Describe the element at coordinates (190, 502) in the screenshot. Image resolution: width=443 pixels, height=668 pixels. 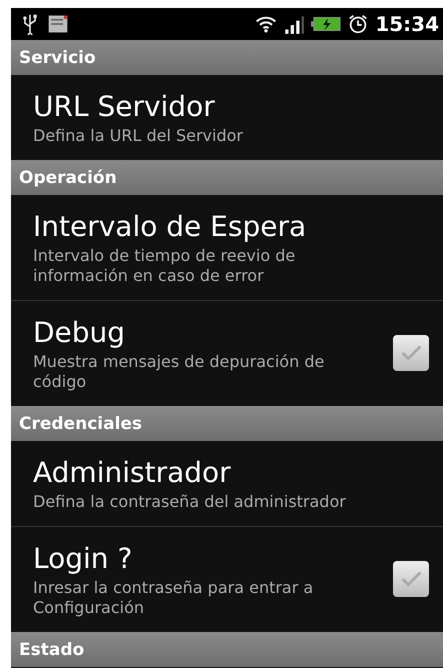
I see `preference-summary: Defina la contraseña del administrador` at that location.